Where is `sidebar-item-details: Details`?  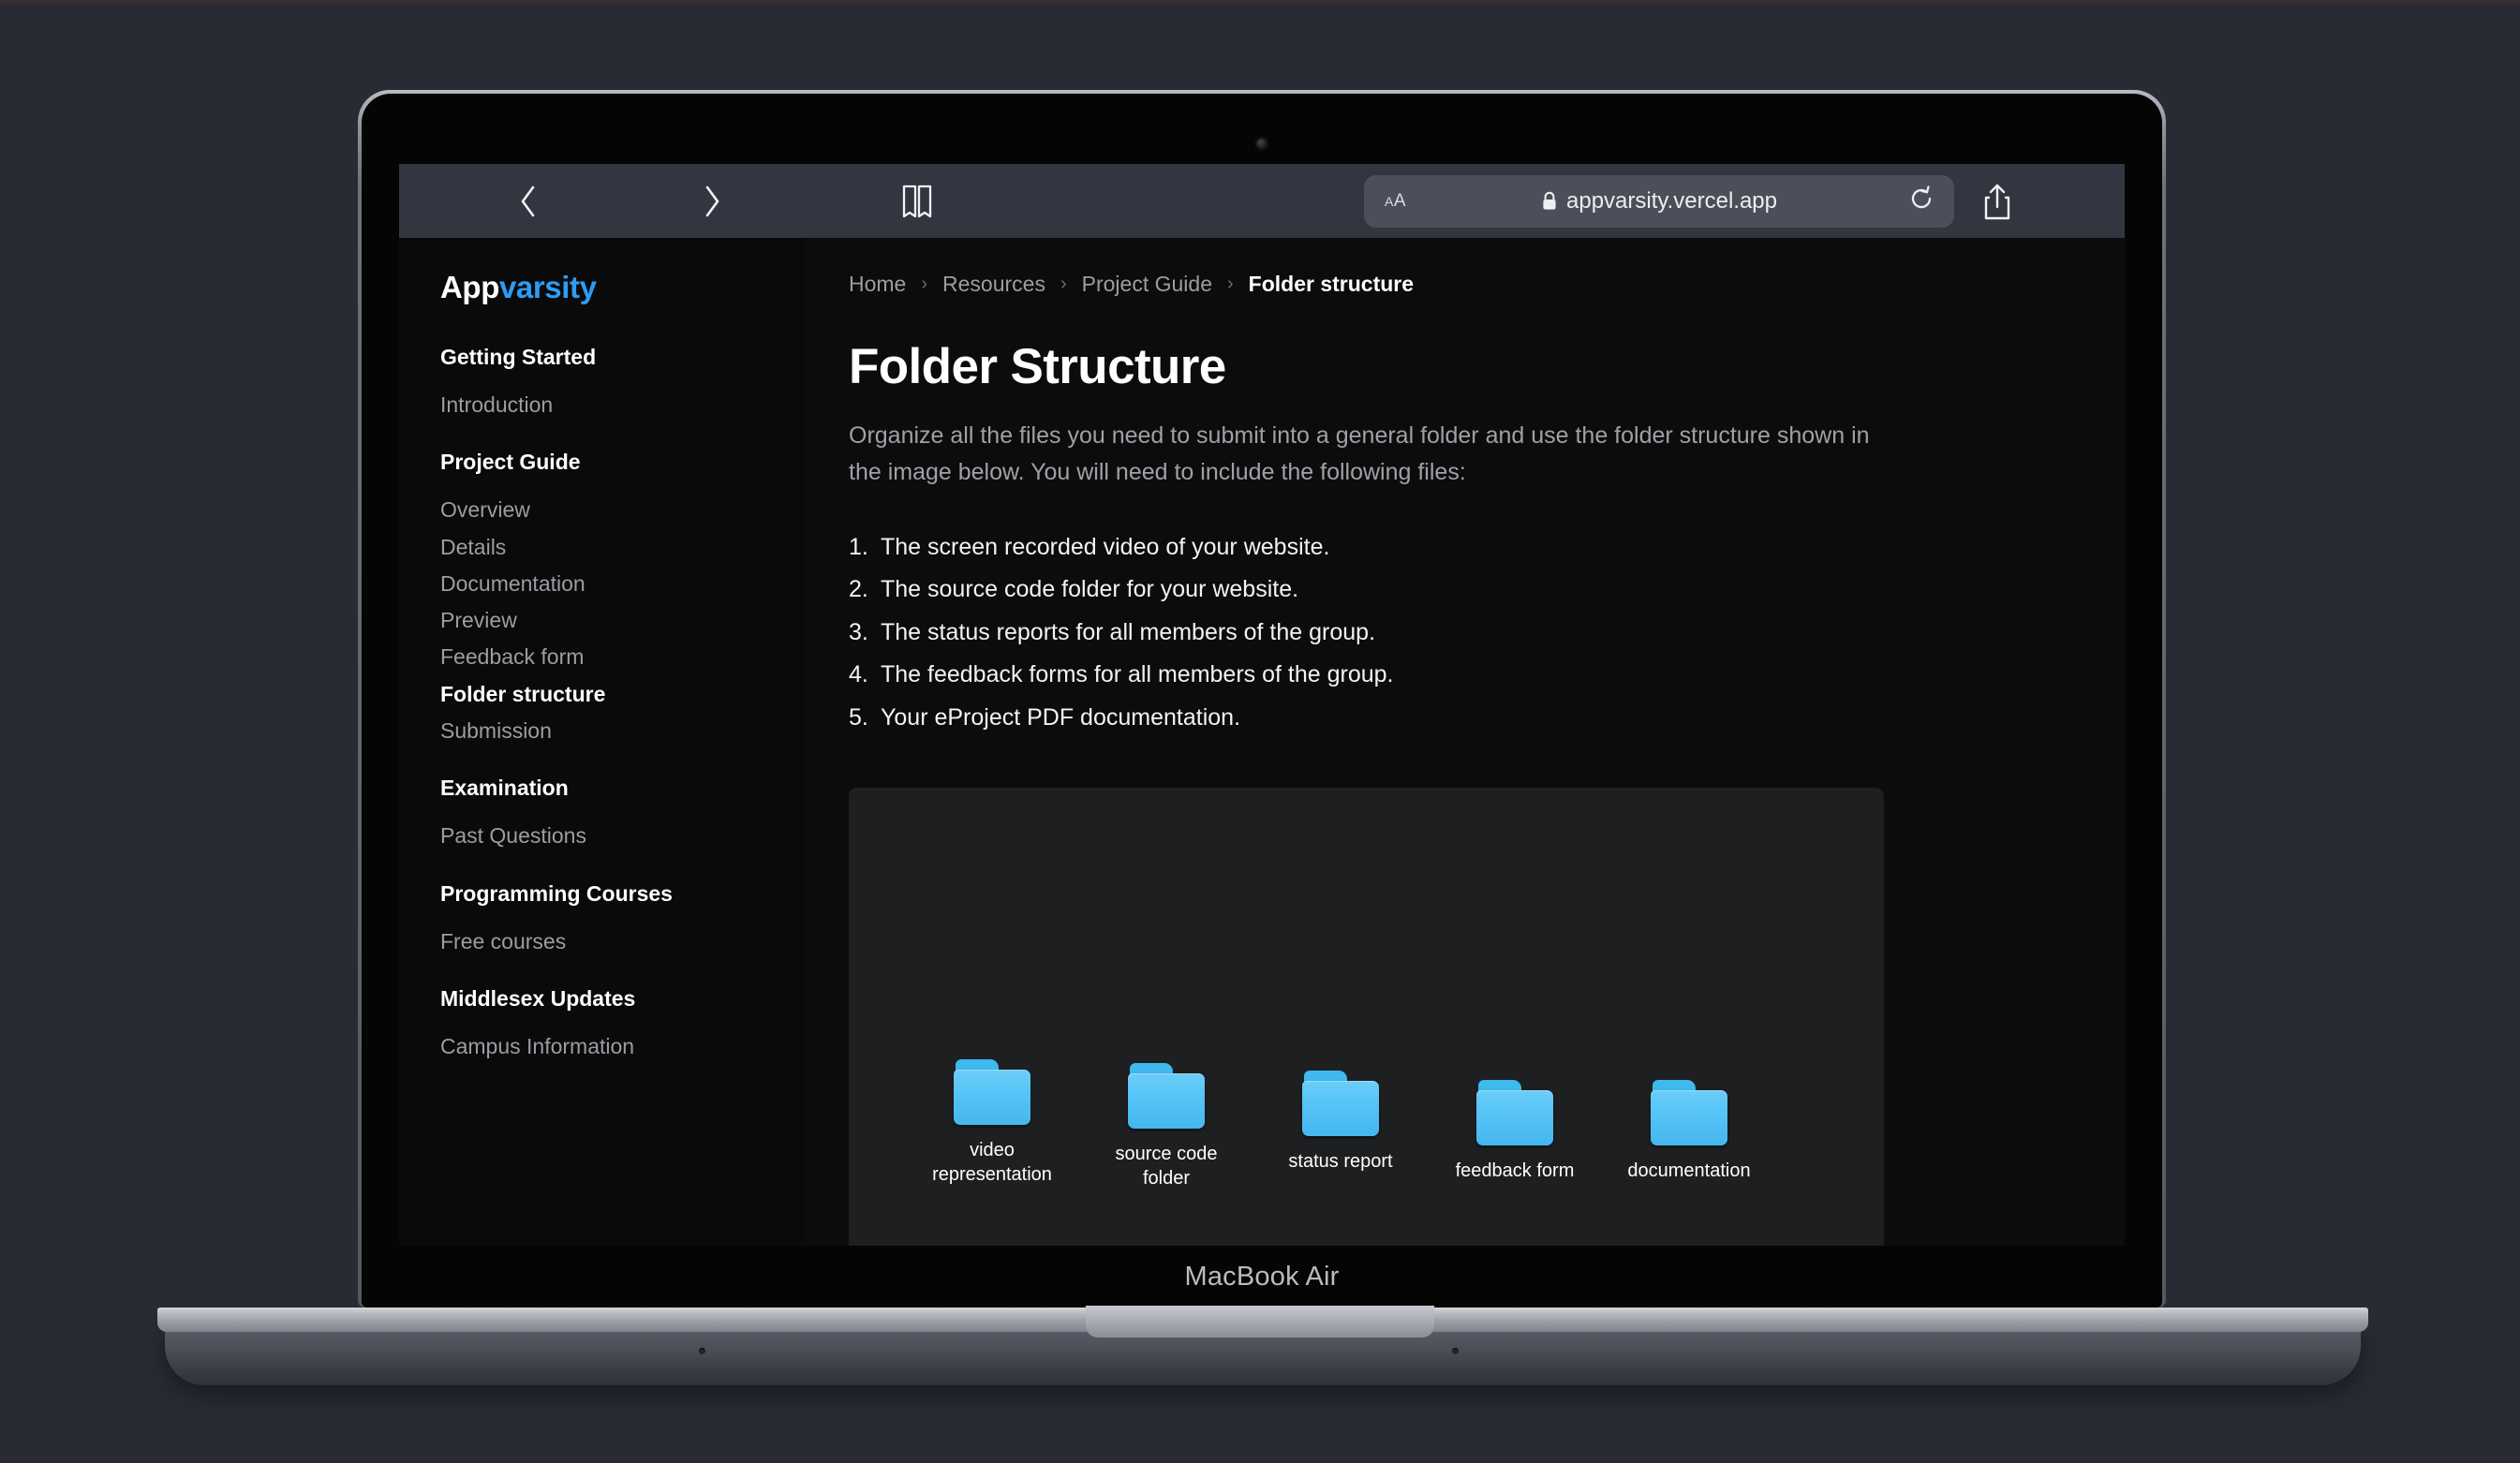 sidebar-item-details: Details is located at coordinates (623, 548).